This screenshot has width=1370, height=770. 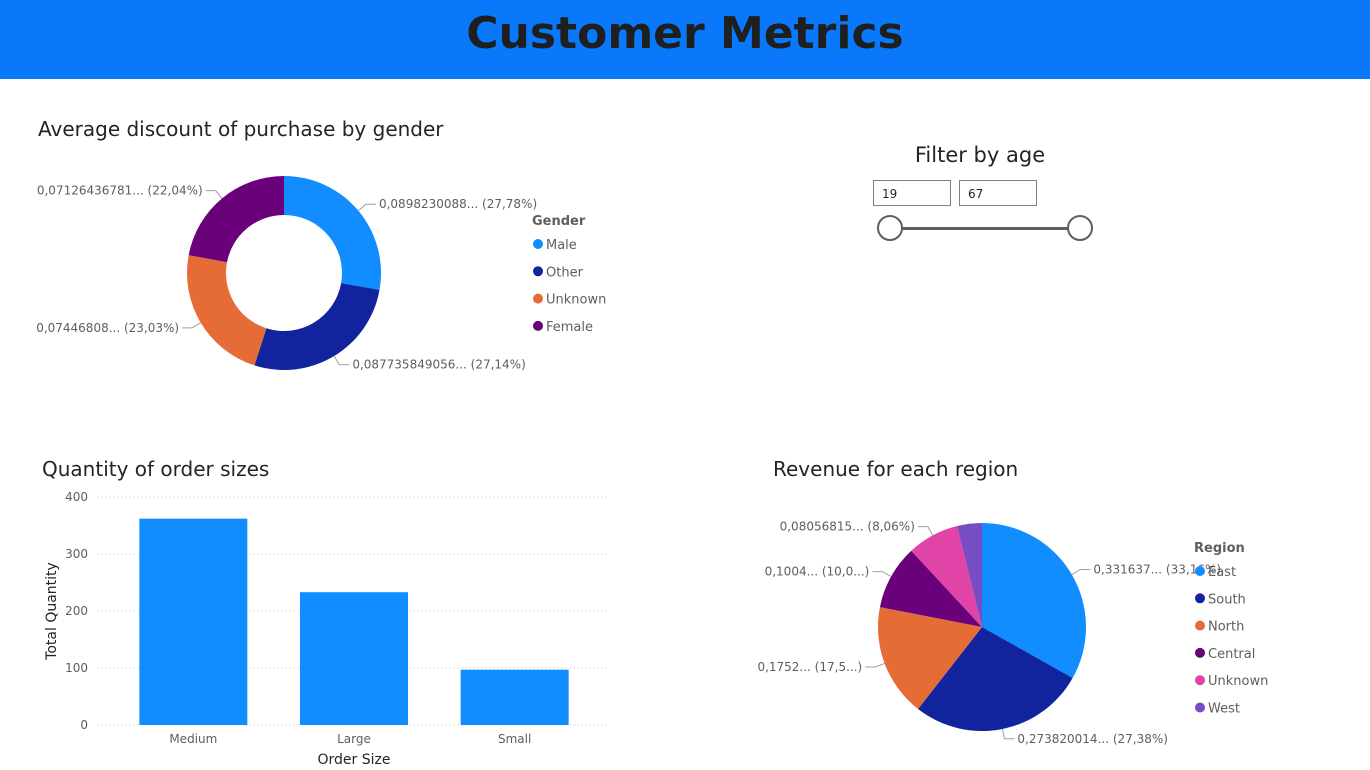 What do you see at coordinates (538, 325) in the screenshot?
I see `gender-legend-marker-female` at bounding box center [538, 325].